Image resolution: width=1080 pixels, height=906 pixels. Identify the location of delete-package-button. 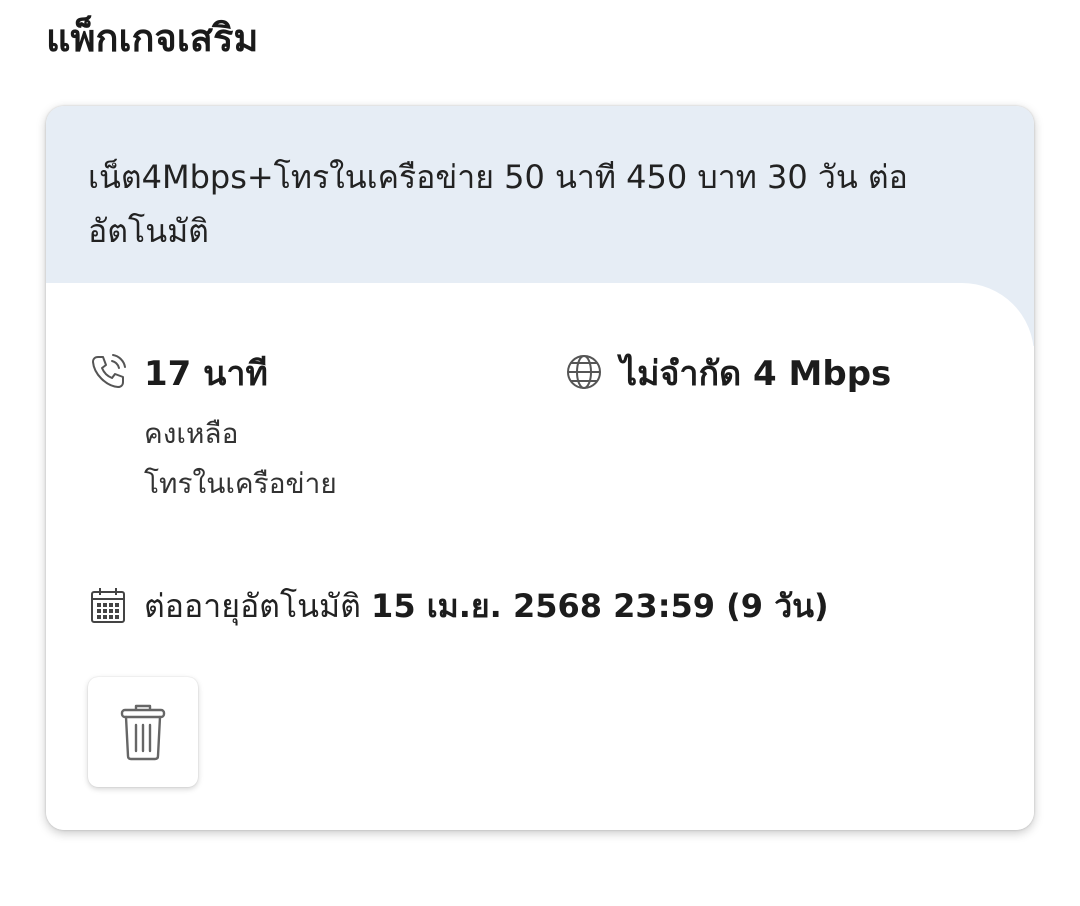
(143, 732).